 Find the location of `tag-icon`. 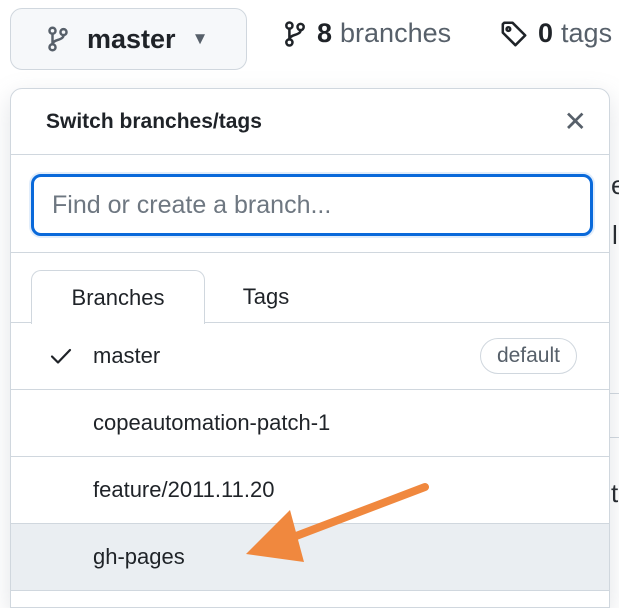

tag-icon is located at coordinates (514, 34).